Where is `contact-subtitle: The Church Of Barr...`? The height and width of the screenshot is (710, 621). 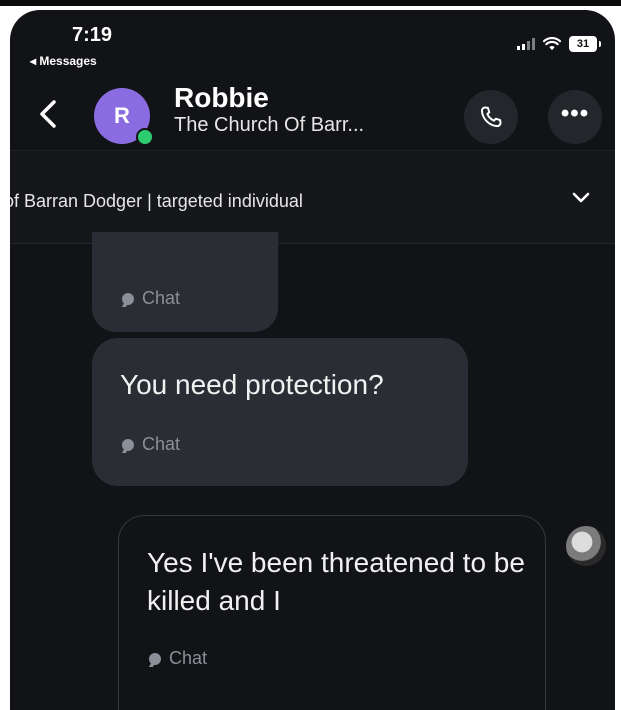
contact-subtitle: The Church Of Barr... is located at coordinates (304, 125).